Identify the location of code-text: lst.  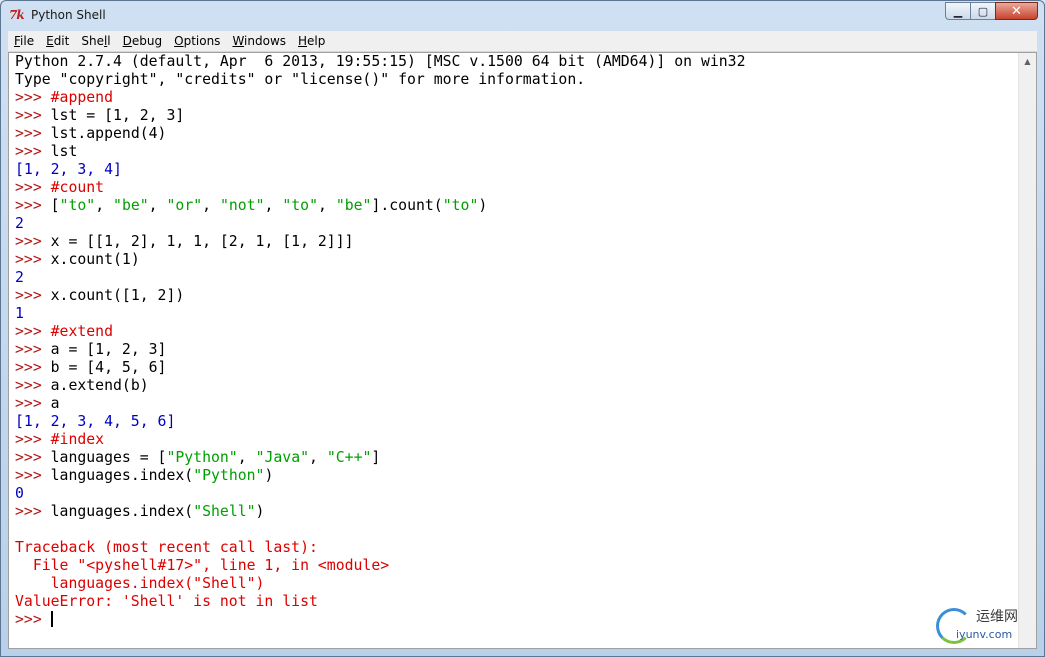
(64, 151).